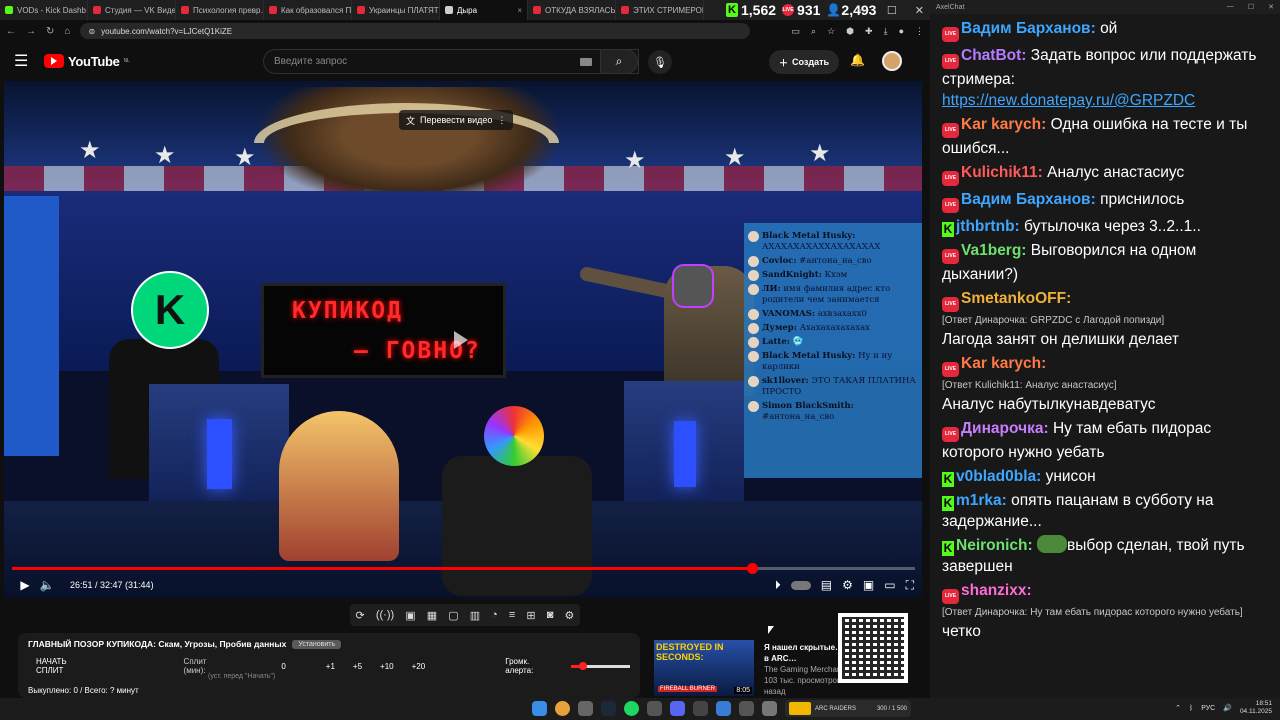  What do you see at coordinates (892, 61) in the screenshot?
I see `avatar` at bounding box center [892, 61].